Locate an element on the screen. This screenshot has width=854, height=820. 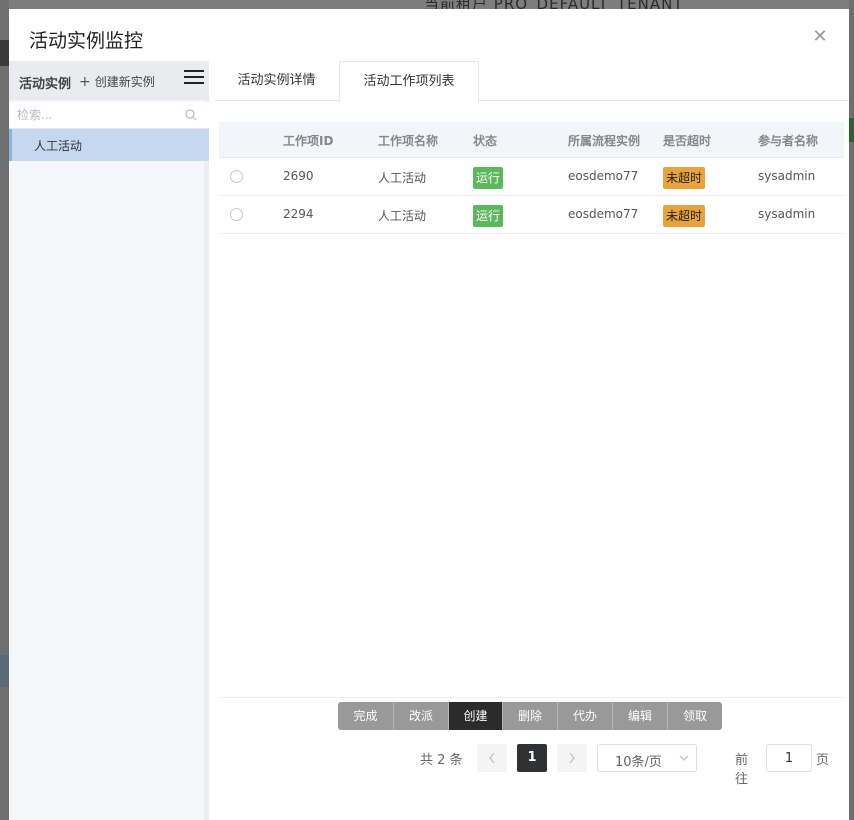
create-instance-label: 创建新实例 is located at coordinates (124, 82).